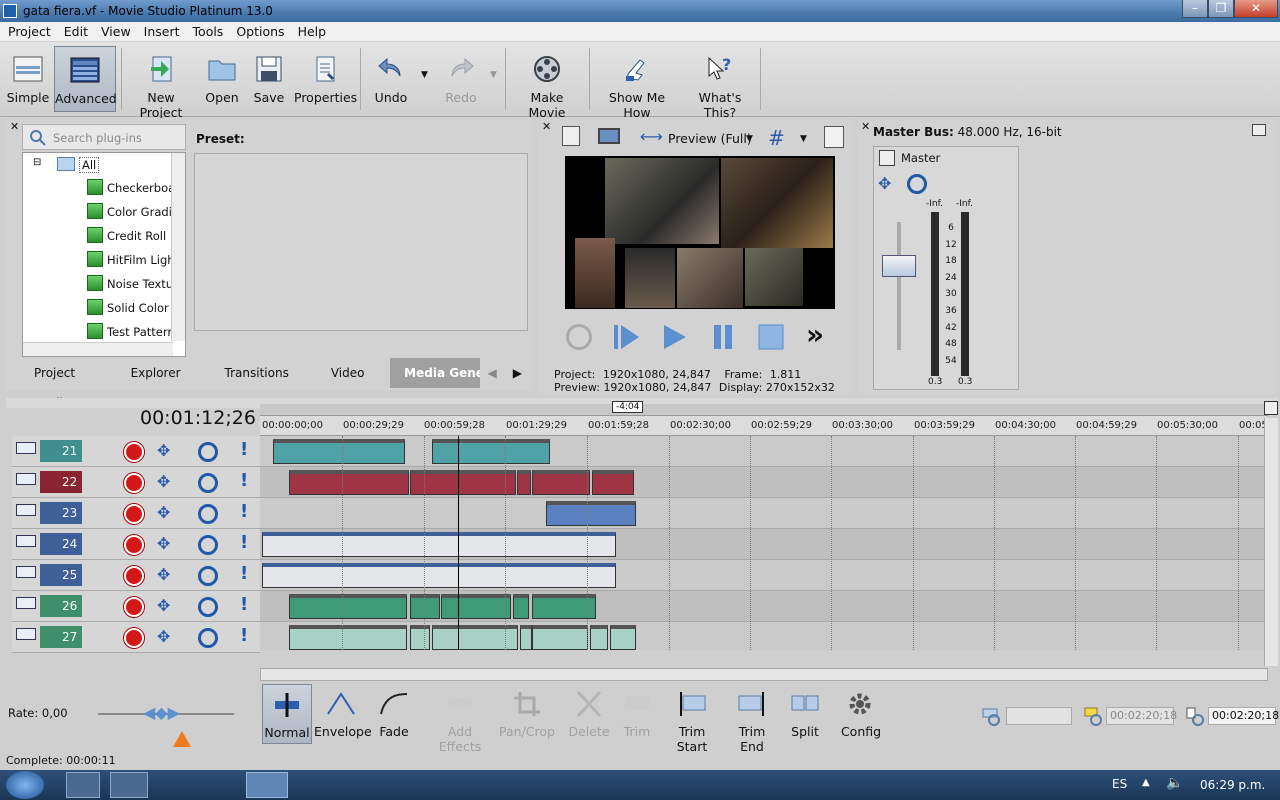  I want to click on redo-button: Redo, so click(461, 79).